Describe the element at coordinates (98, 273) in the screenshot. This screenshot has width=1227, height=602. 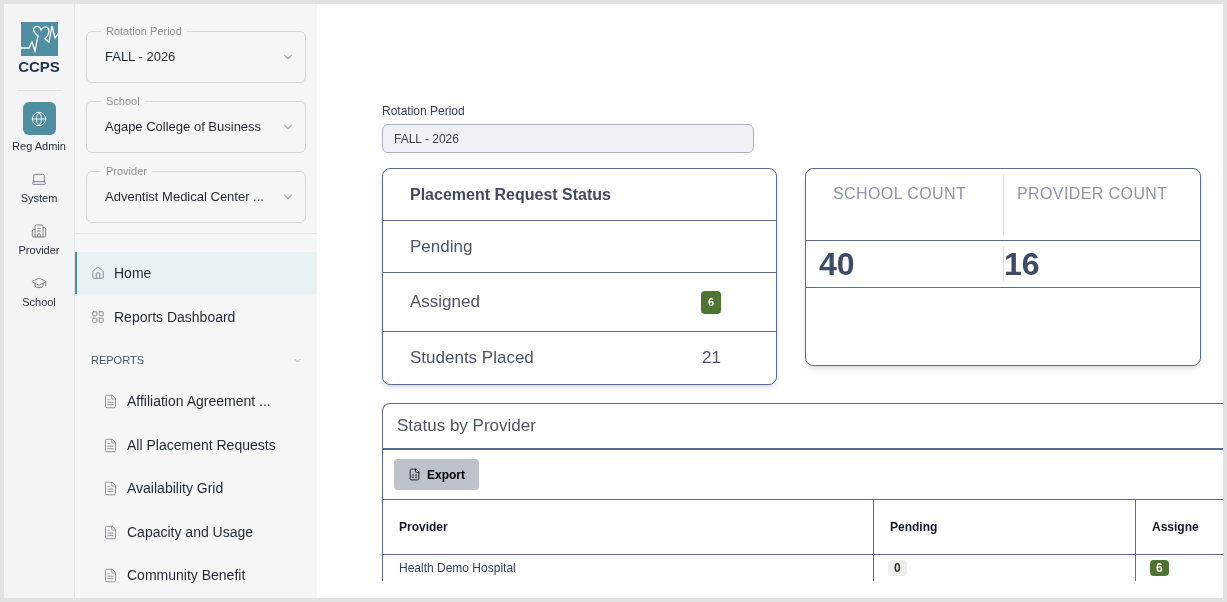
I see `home-icon` at that location.